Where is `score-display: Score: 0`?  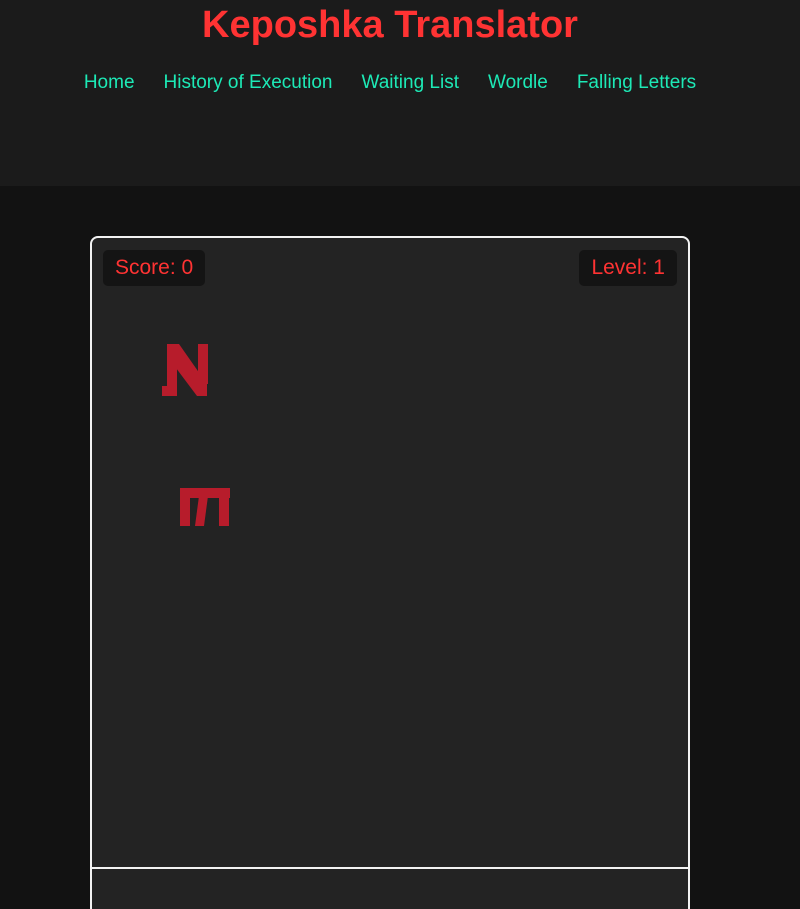 score-display: Score: 0 is located at coordinates (154, 268).